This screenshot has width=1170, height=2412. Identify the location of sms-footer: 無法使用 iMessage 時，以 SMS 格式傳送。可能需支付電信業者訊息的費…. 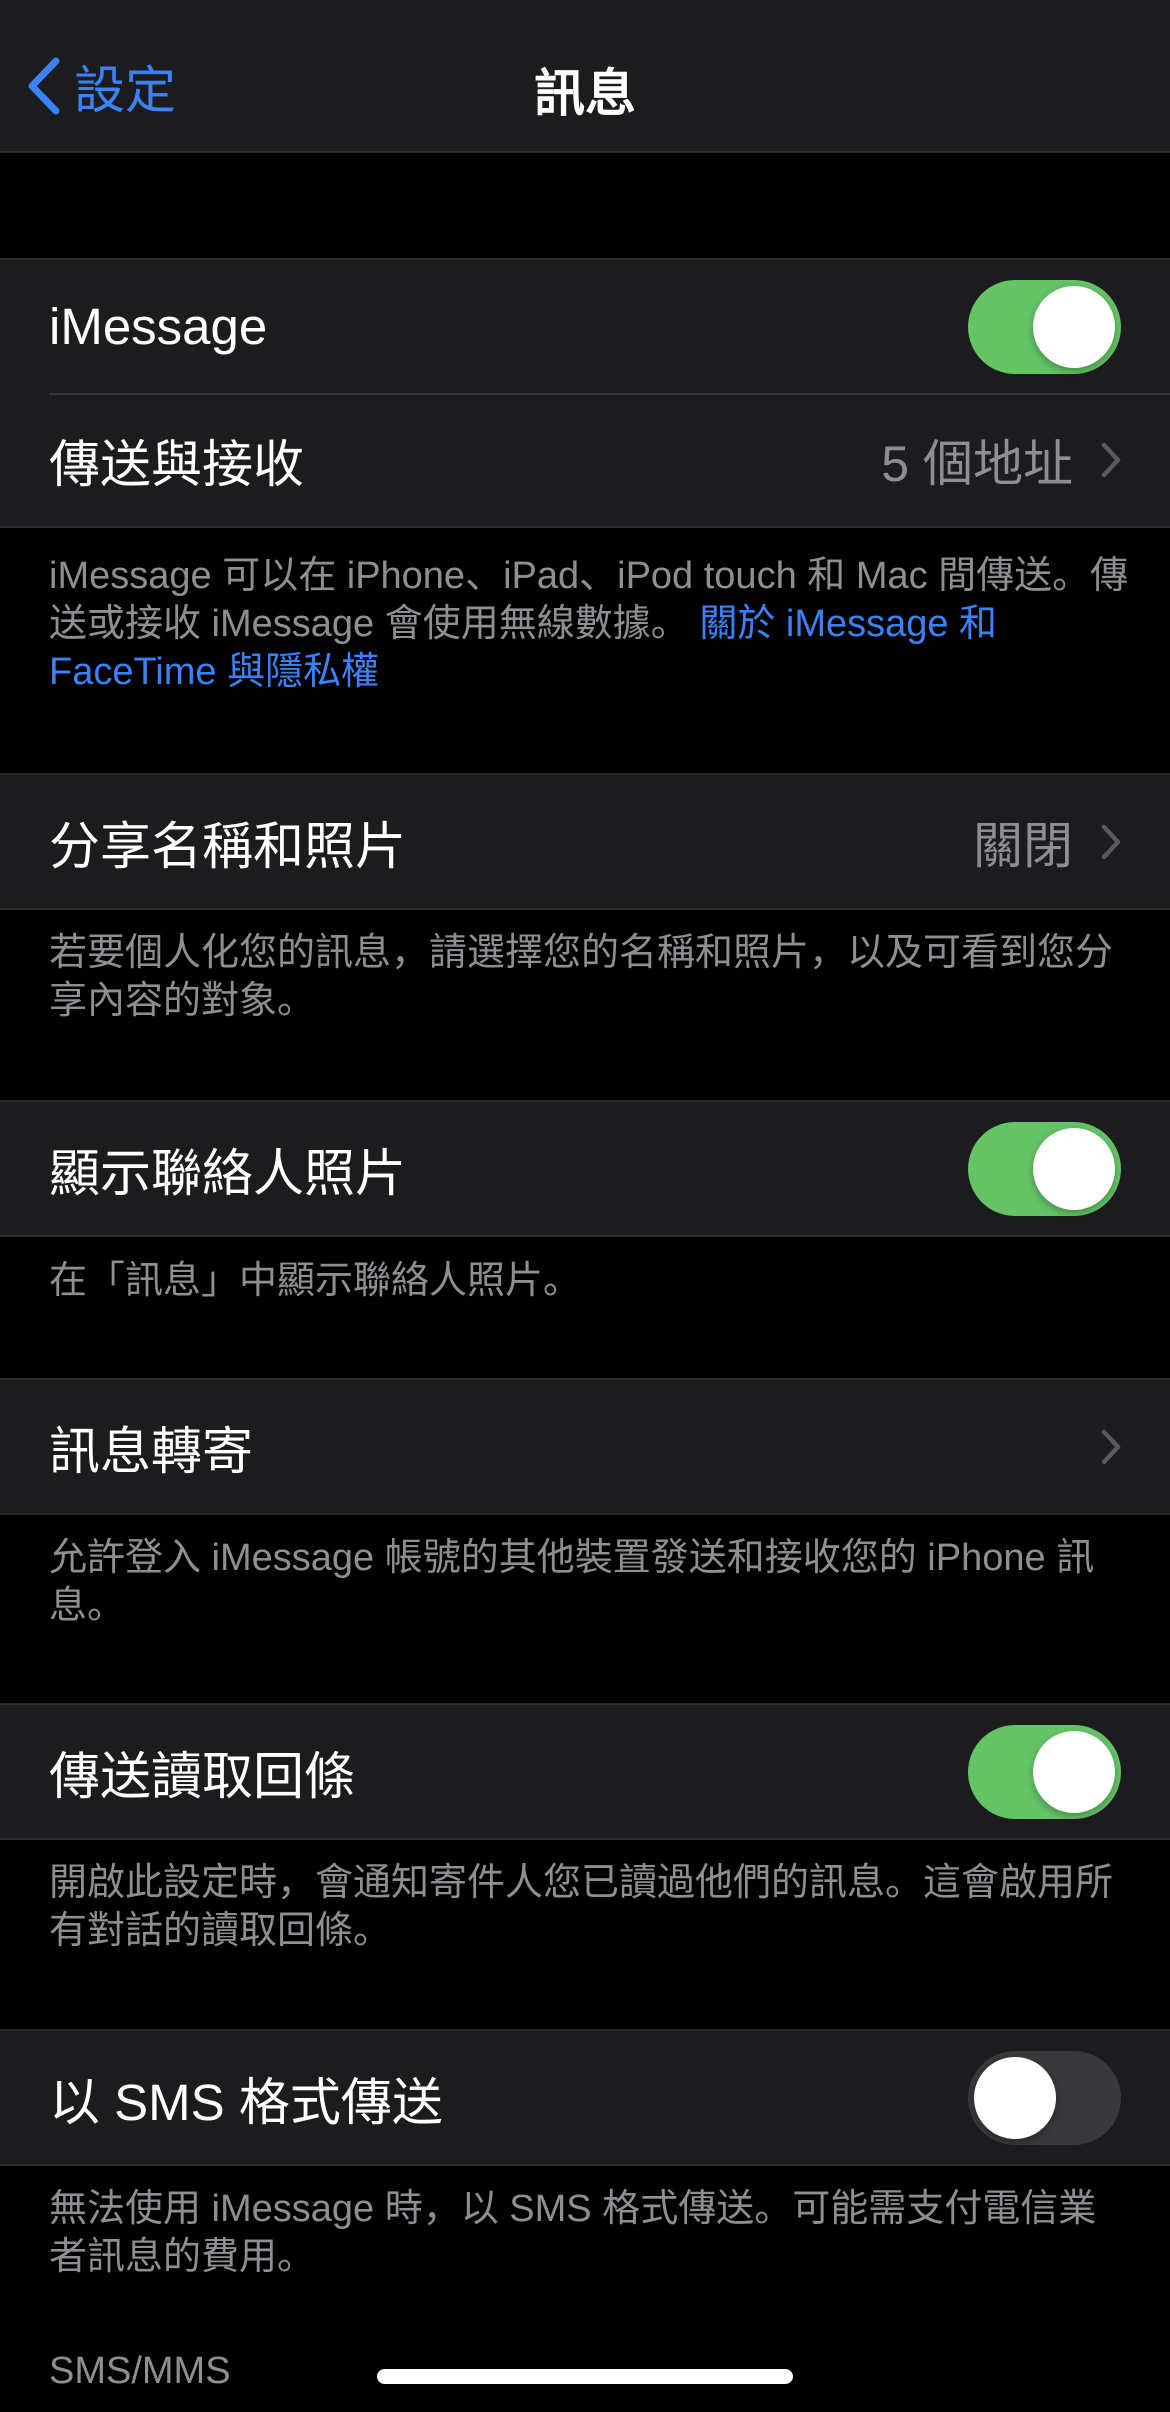
(573, 2233).